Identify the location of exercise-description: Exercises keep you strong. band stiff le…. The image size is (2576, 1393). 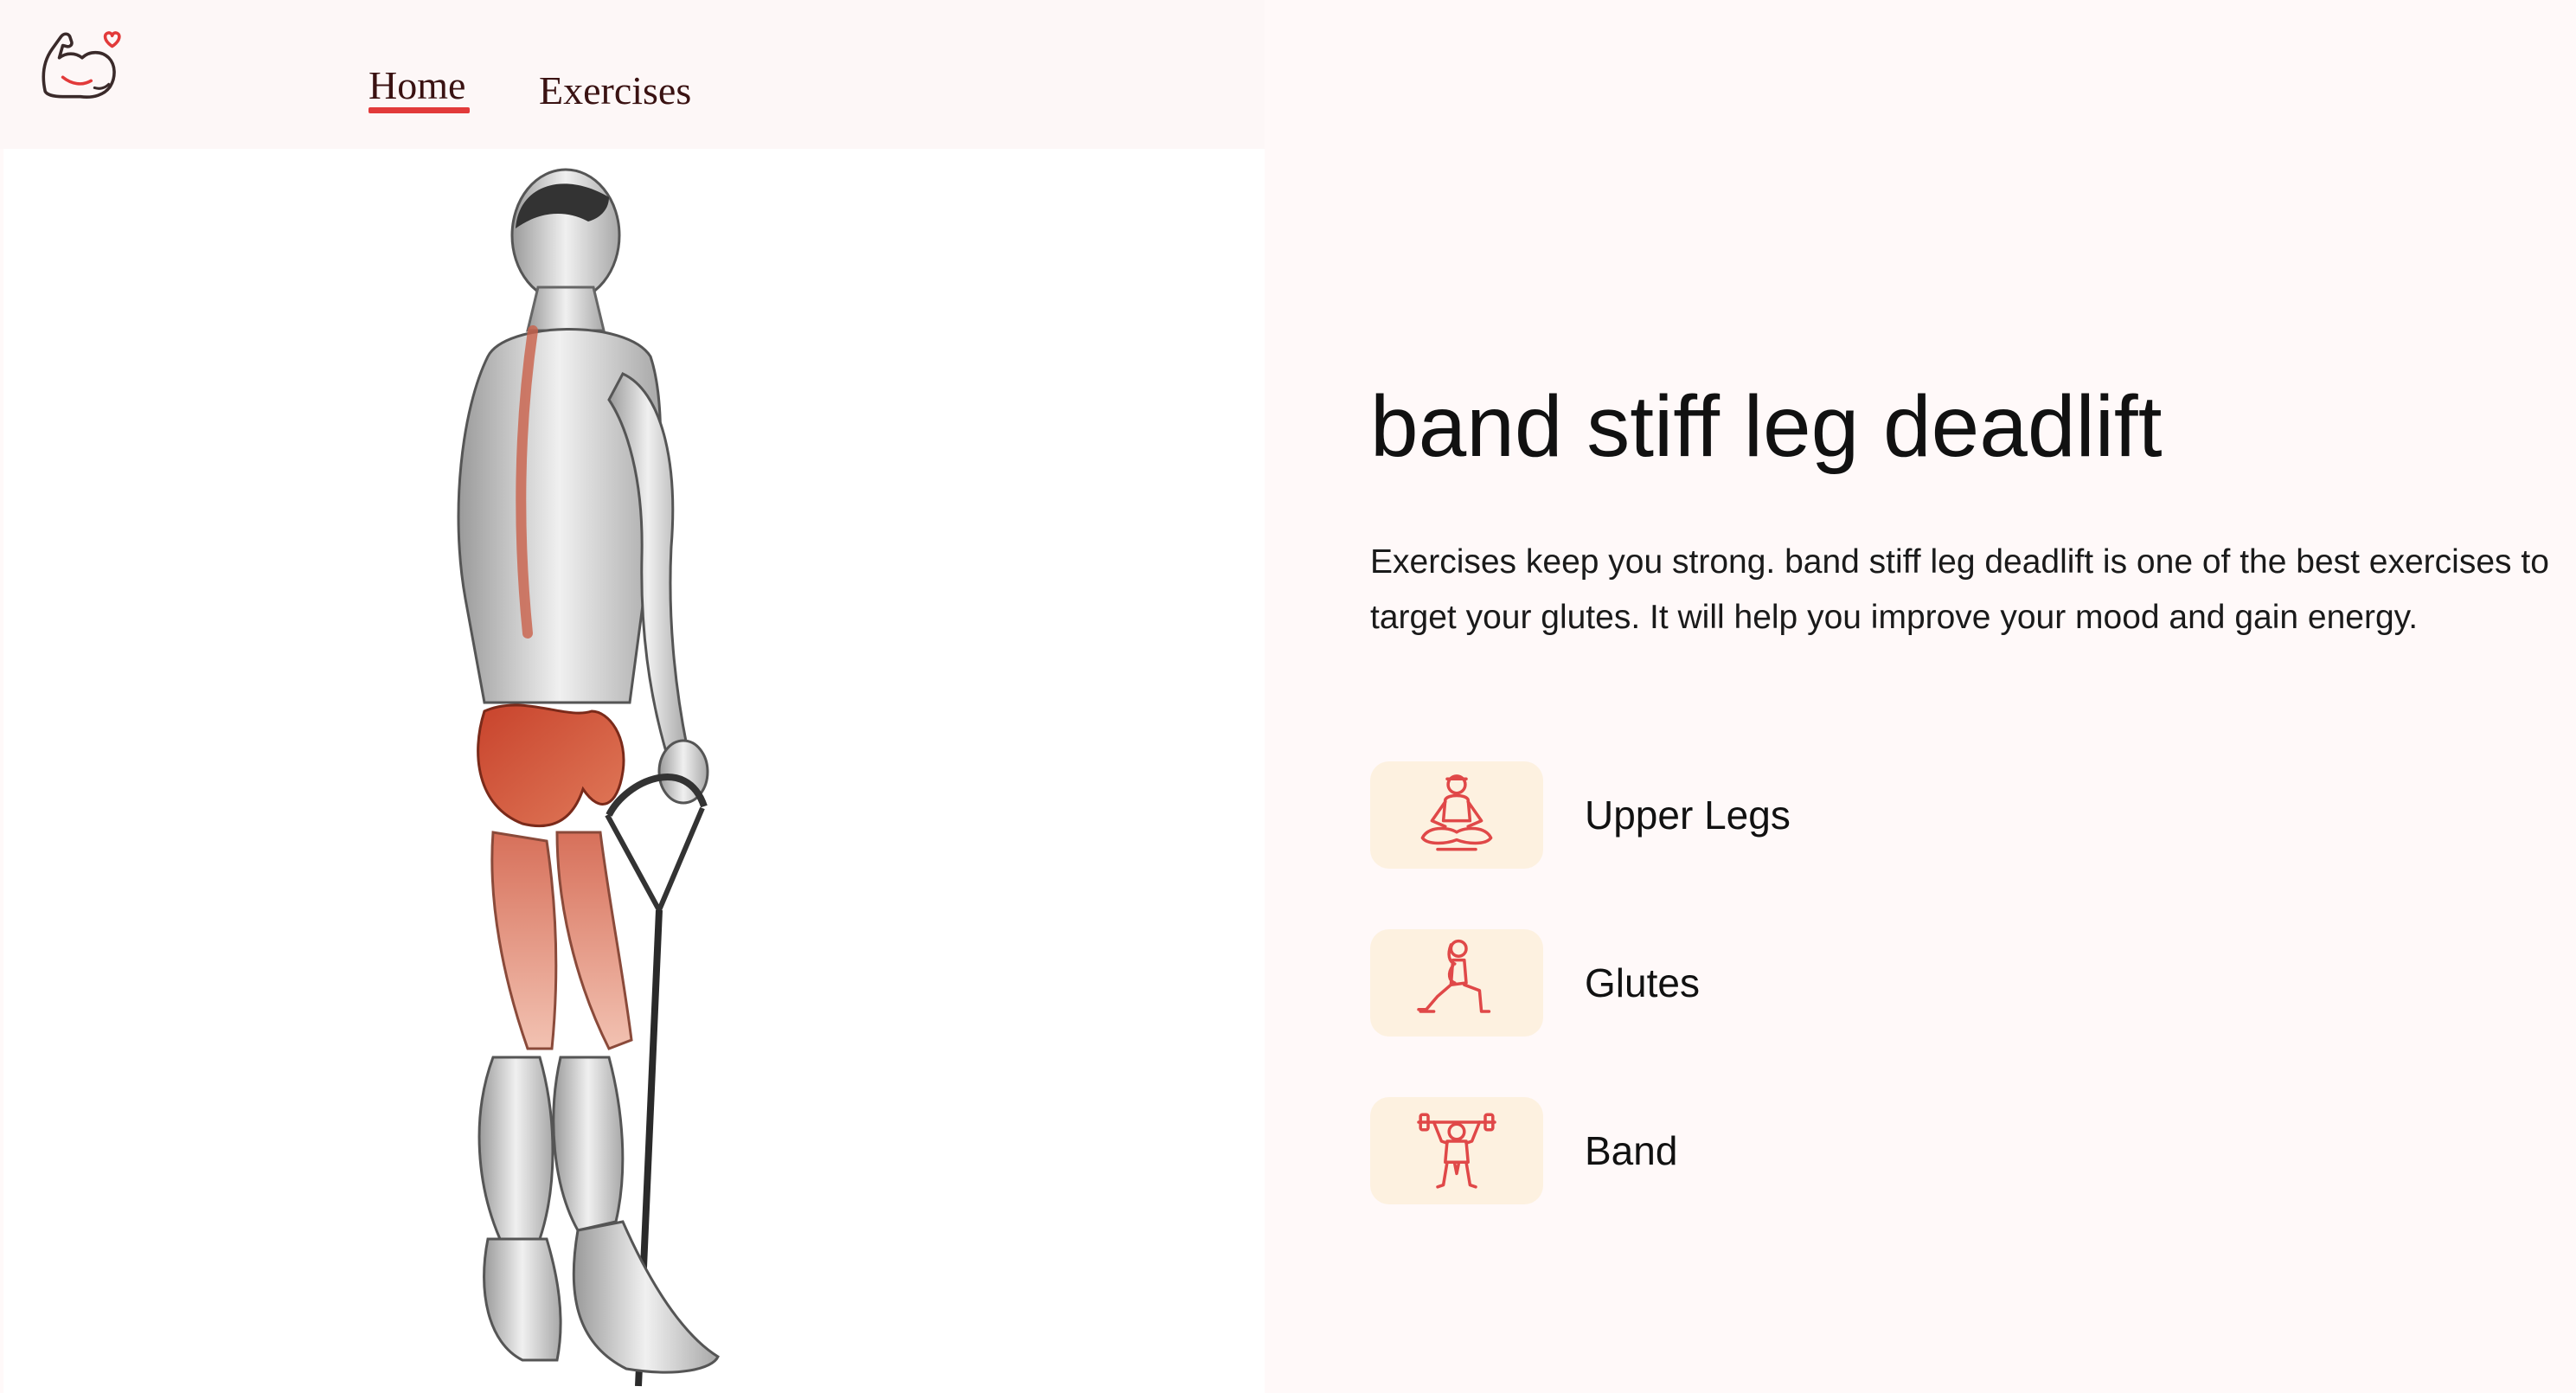
(1959, 589).